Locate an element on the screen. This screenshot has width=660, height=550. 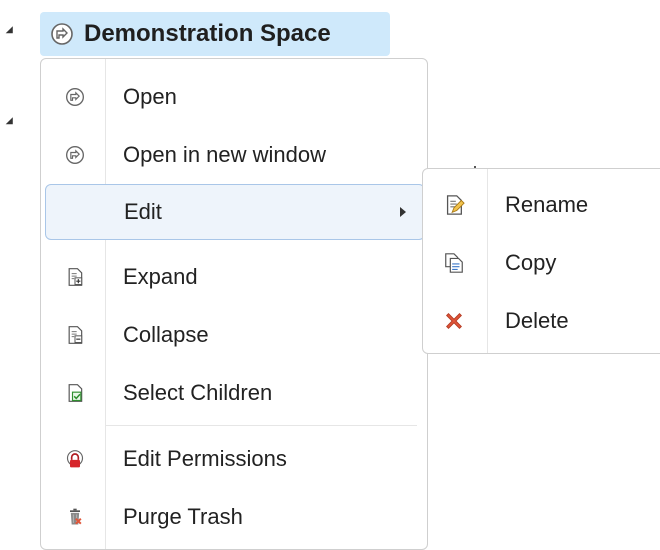
menu-separator is located at coordinates (261, 425).